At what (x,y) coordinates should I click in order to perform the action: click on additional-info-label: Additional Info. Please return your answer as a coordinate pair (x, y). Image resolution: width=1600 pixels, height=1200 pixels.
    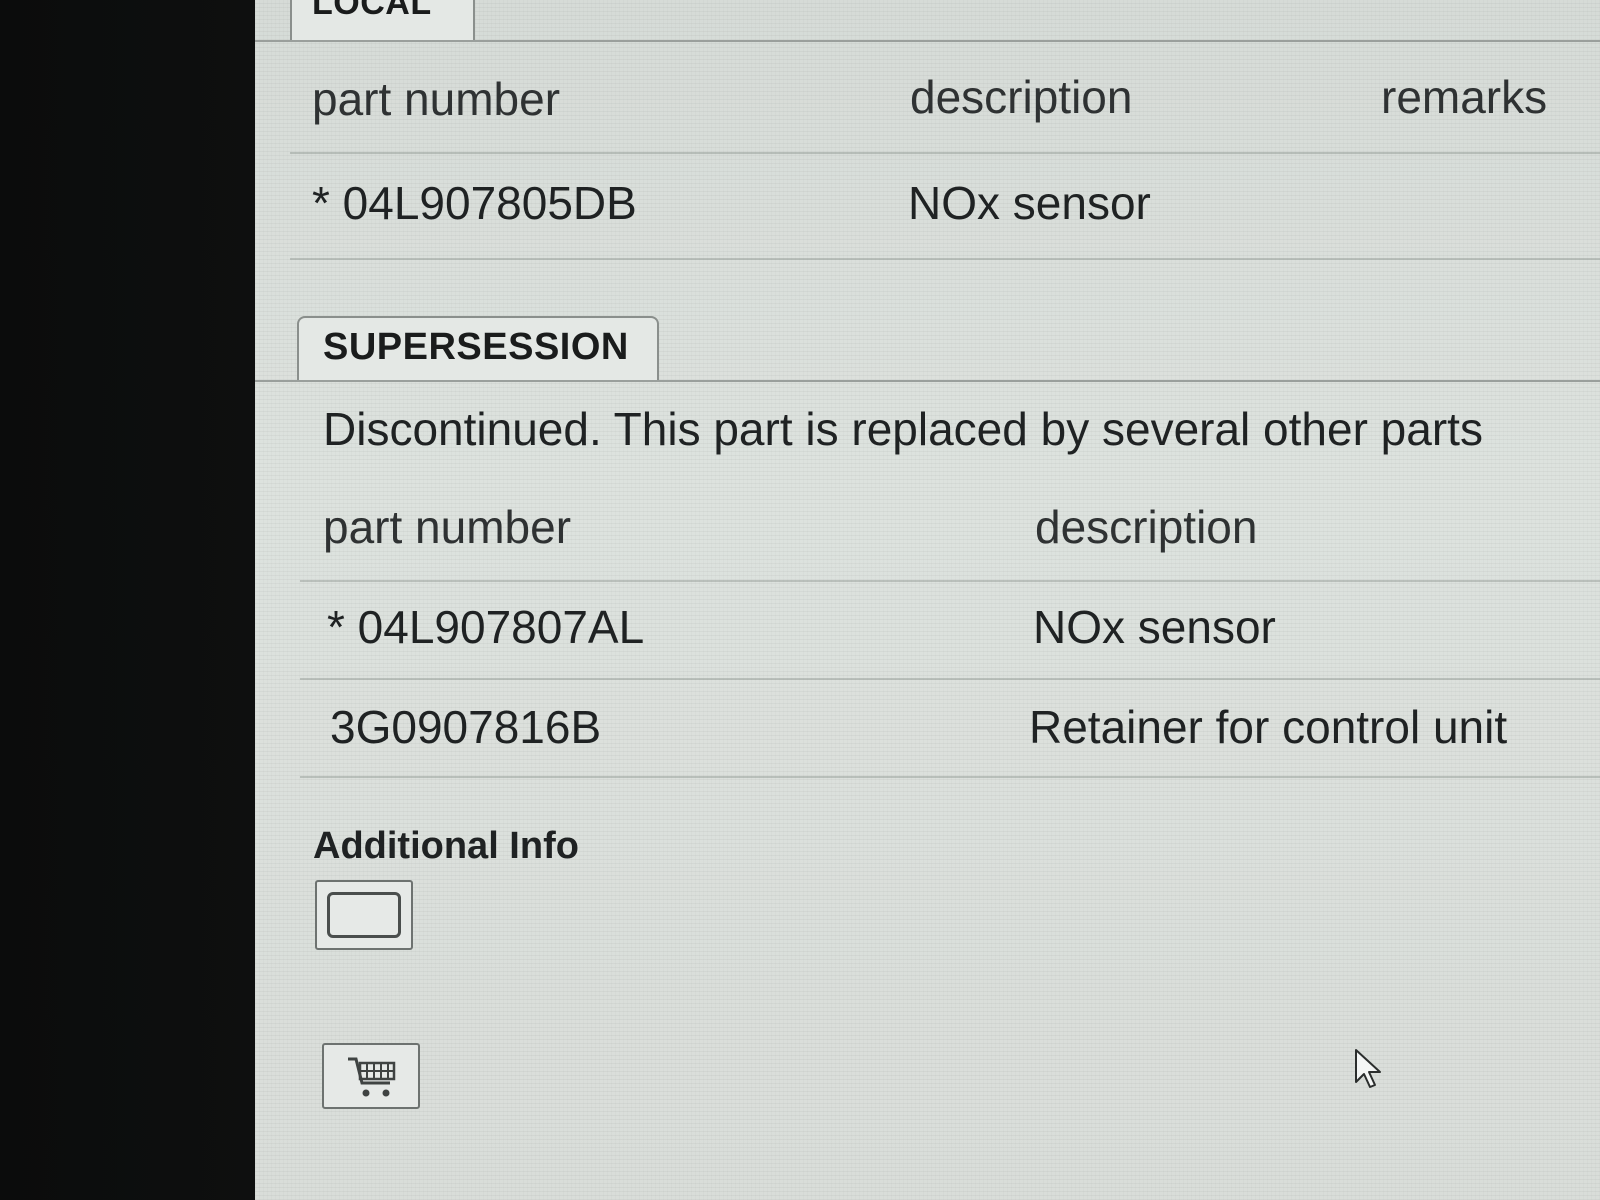
    Looking at the image, I should click on (446, 846).